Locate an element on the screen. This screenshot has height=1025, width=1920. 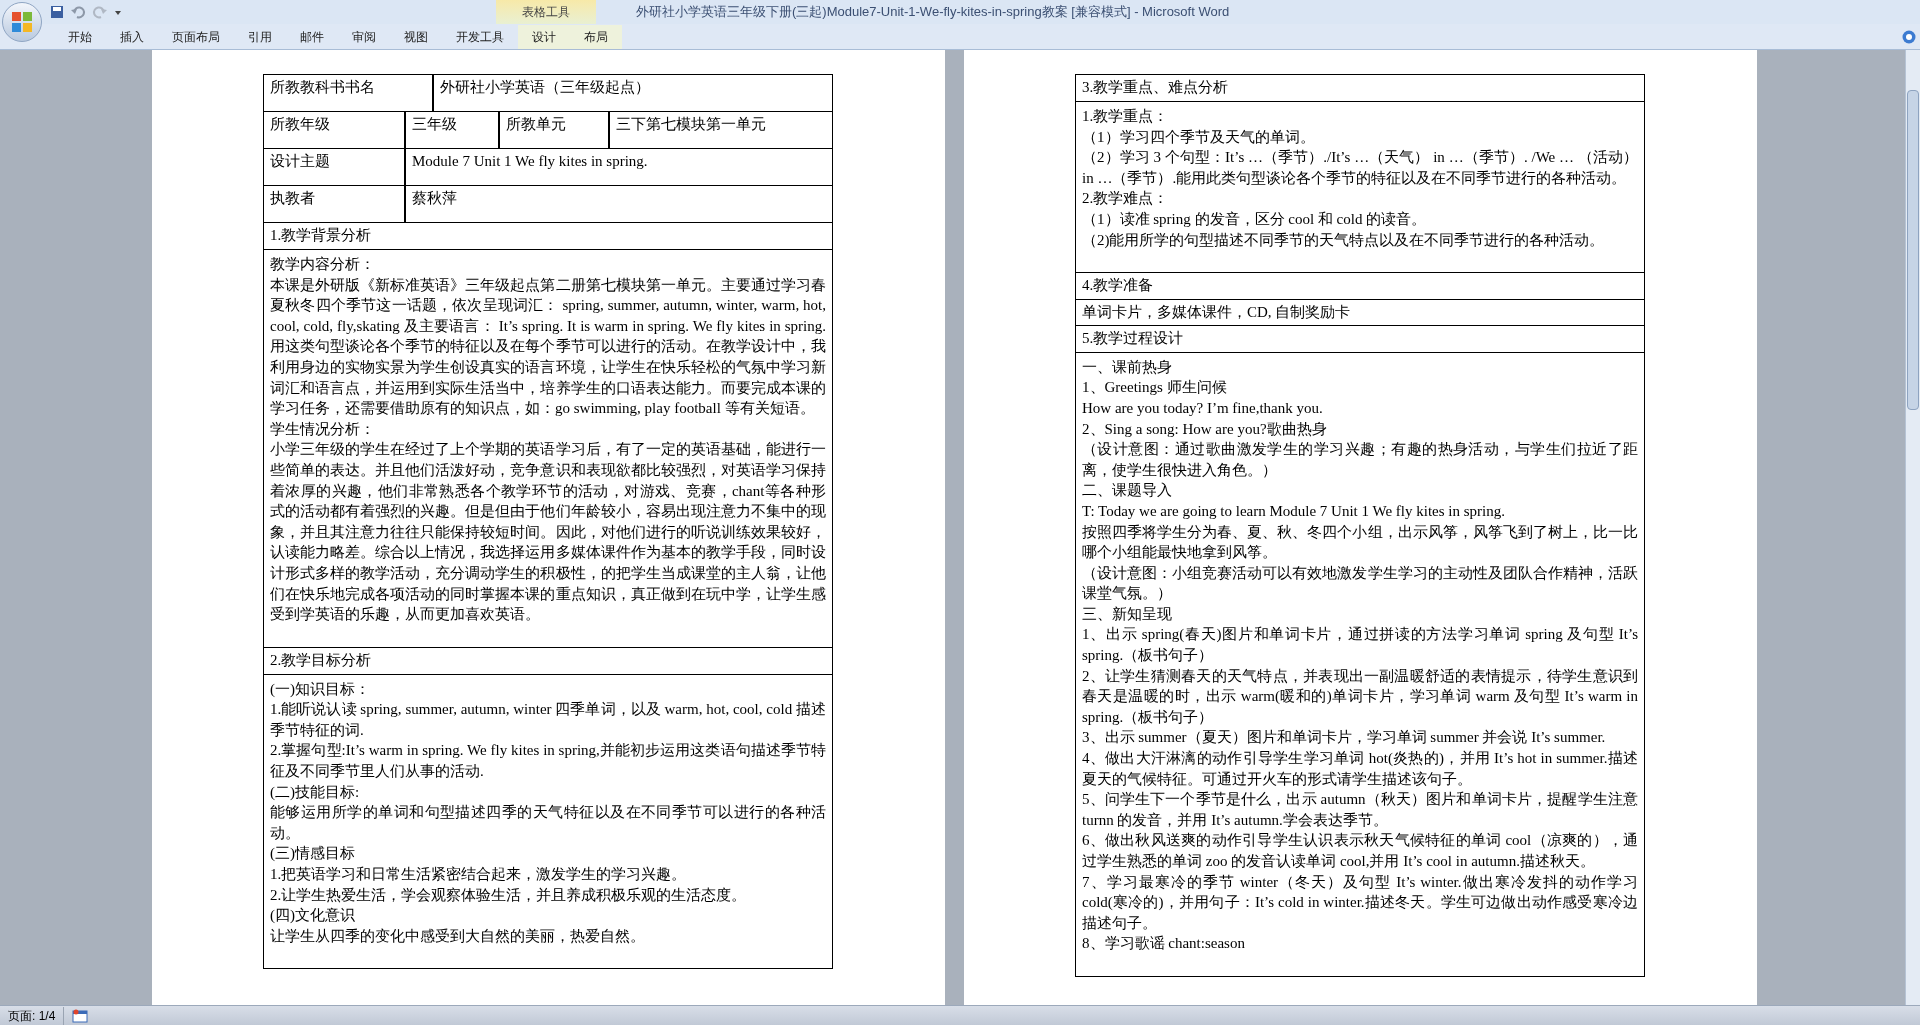
paragraph: 学生情况分析： is located at coordinates (323, 429).